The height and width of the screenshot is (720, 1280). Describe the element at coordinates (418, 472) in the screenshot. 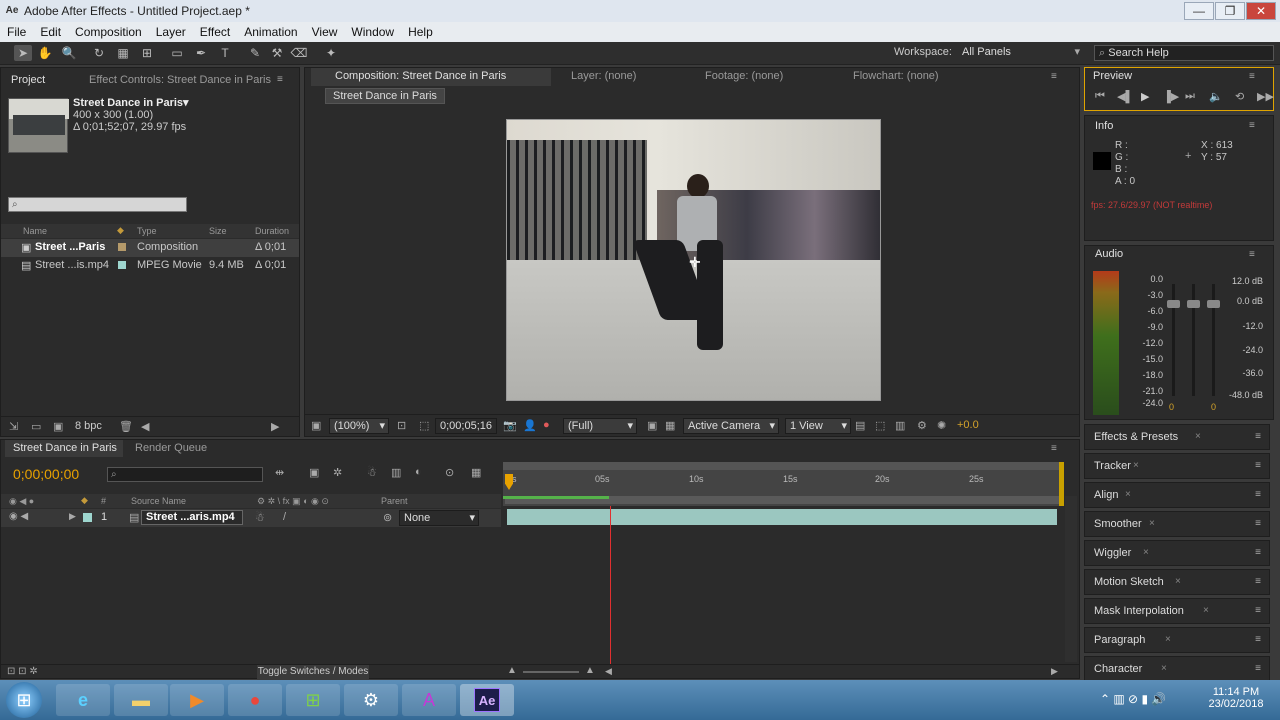

I see `motion-blur-icon: ◐` at that location.